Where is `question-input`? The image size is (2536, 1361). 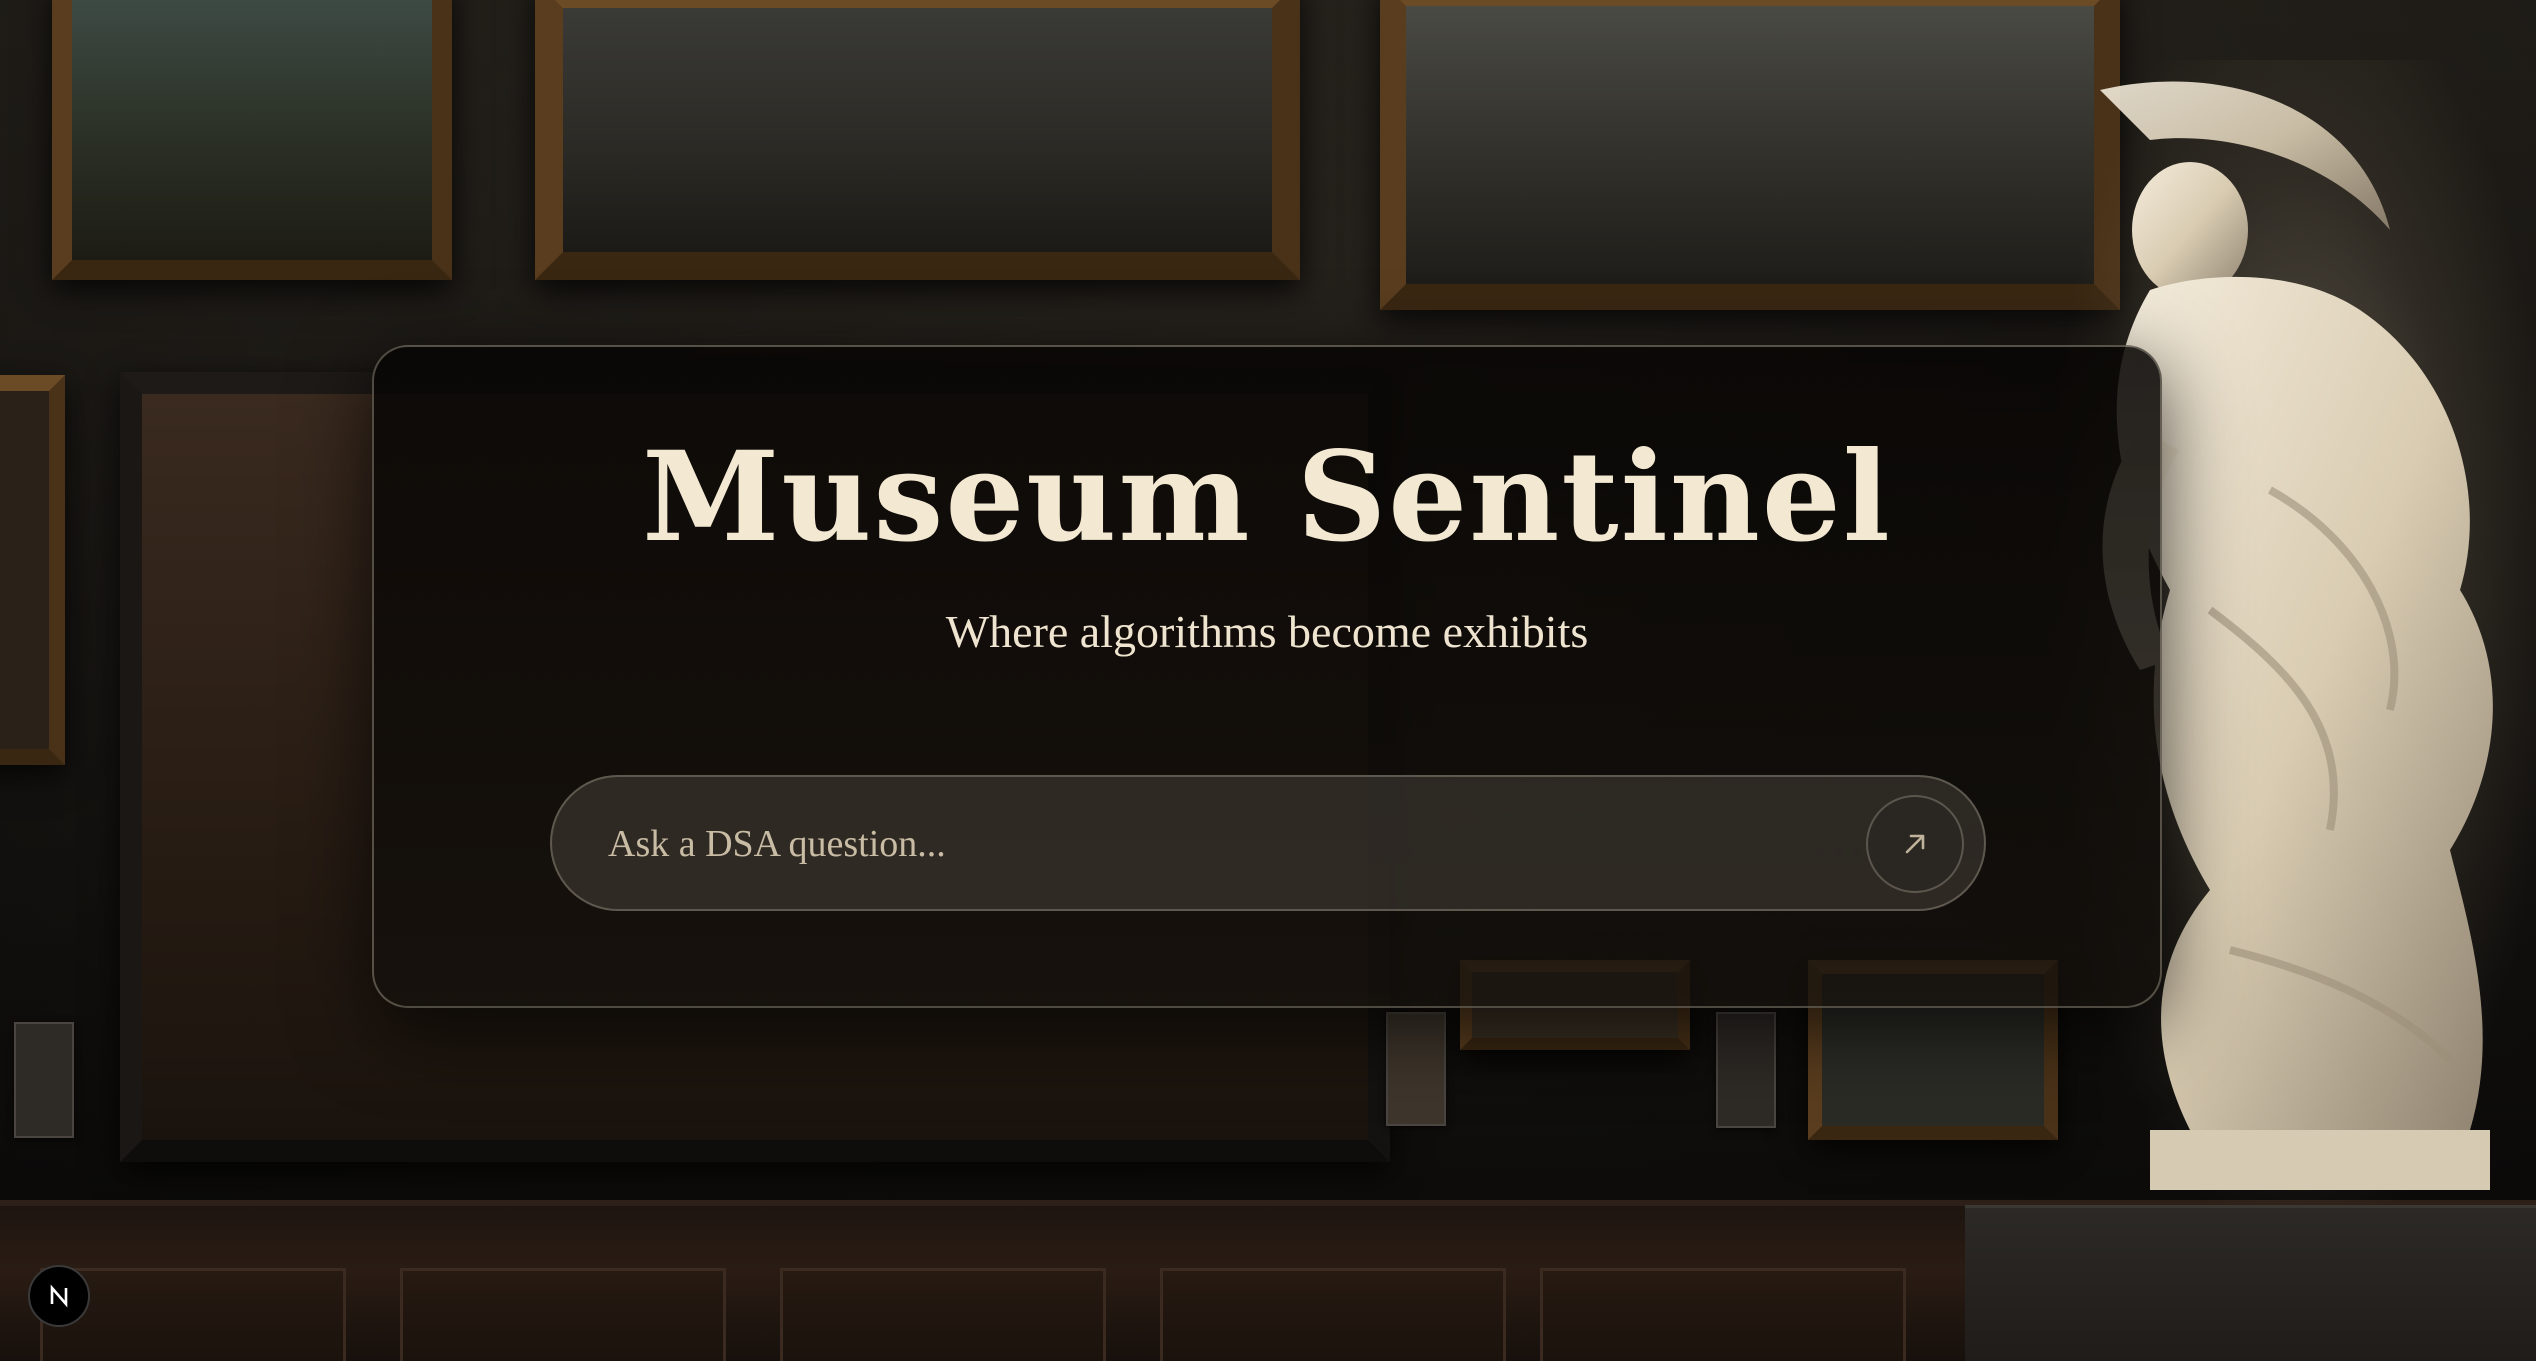 question-input is located at coordinates (1198, 844).